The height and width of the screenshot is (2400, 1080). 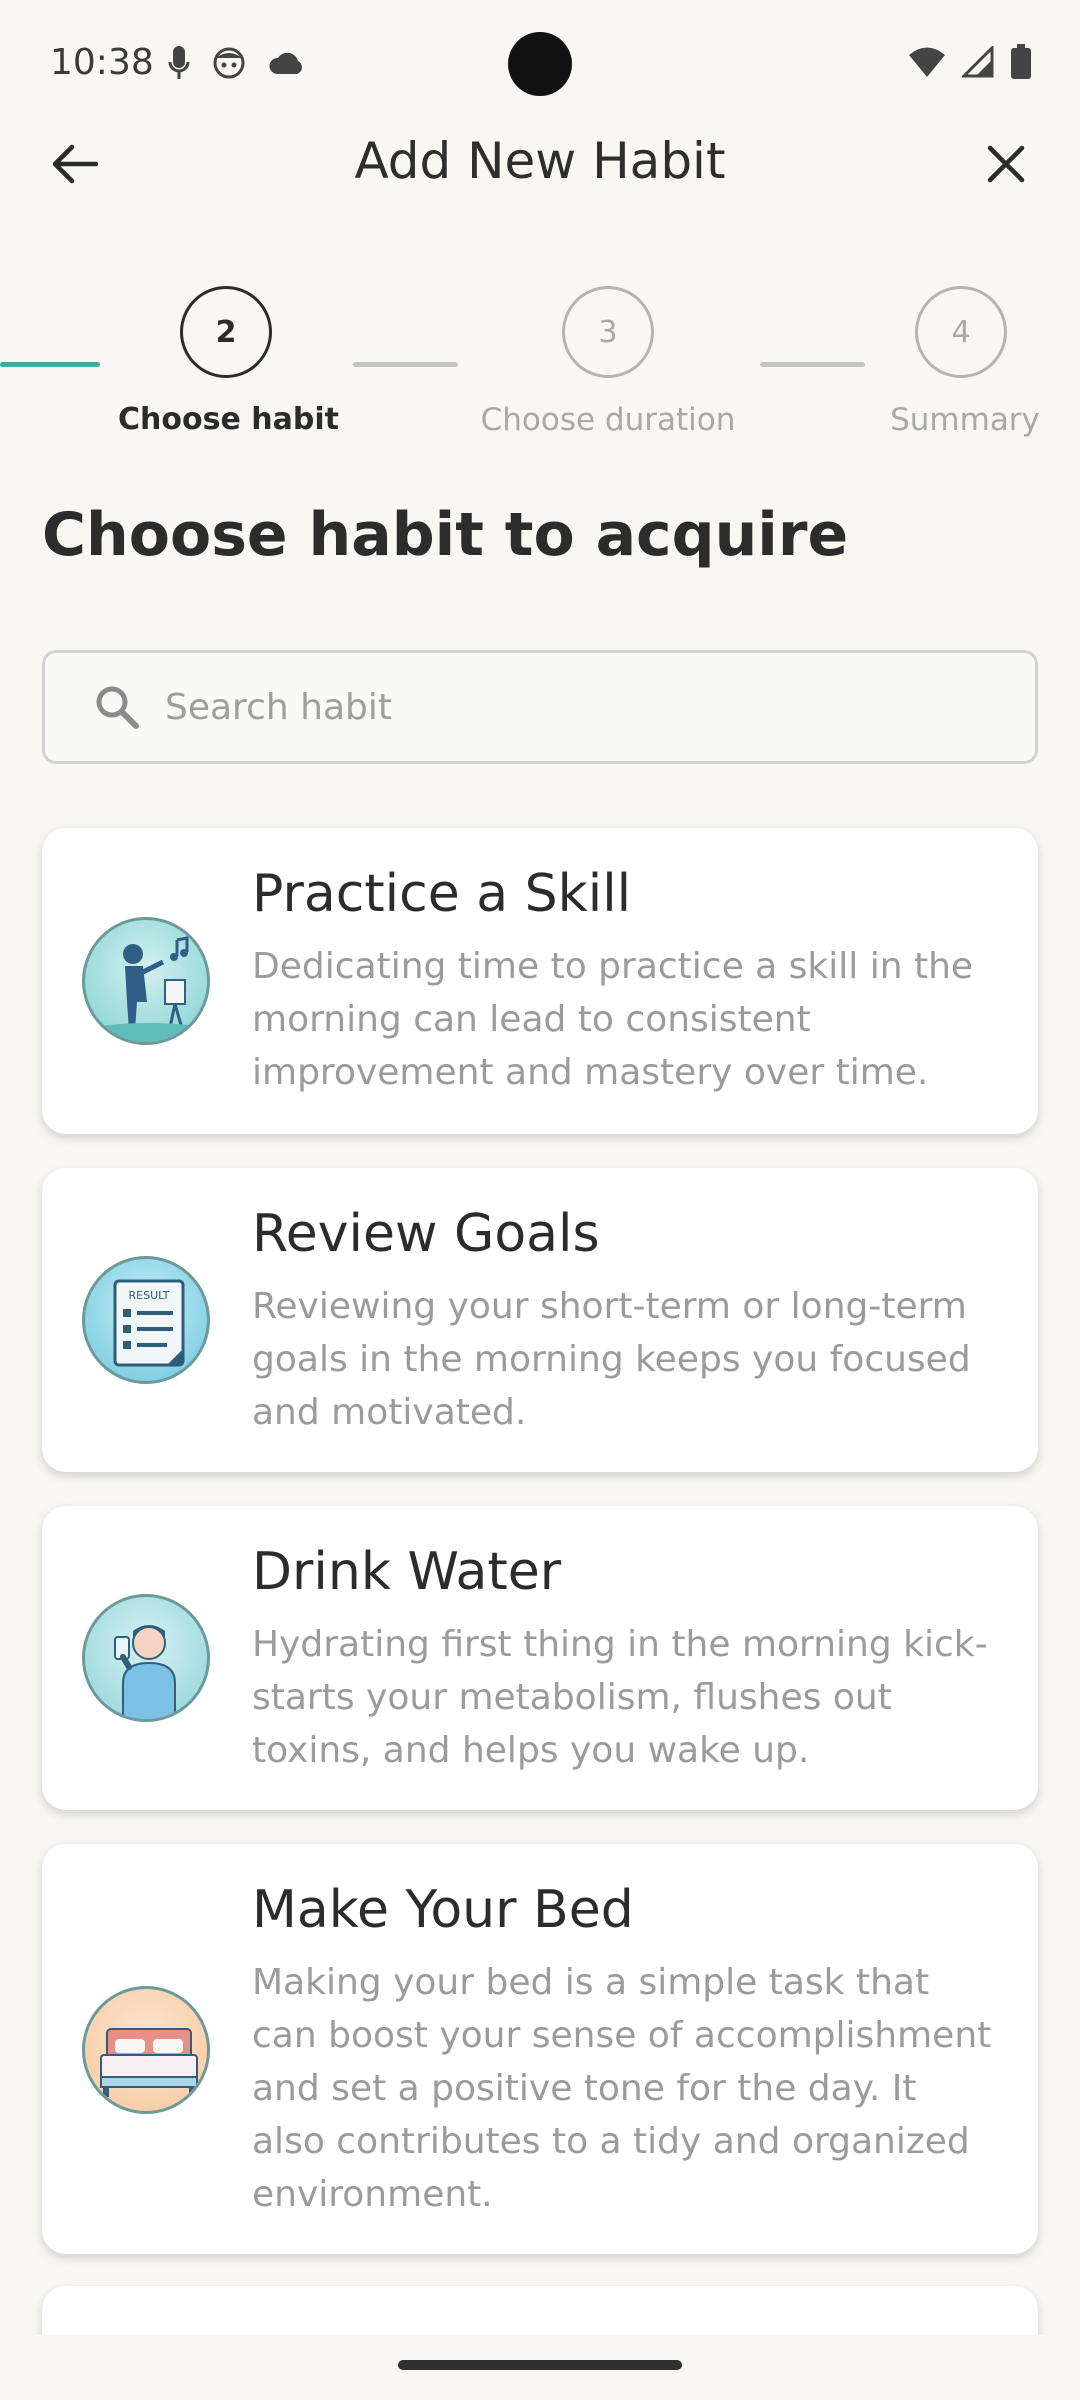 What do you see at coordinates (608, 420) in the screenshot?
I see `step-label-choose-duration: Choose duration` at bounding box center [608, 420].